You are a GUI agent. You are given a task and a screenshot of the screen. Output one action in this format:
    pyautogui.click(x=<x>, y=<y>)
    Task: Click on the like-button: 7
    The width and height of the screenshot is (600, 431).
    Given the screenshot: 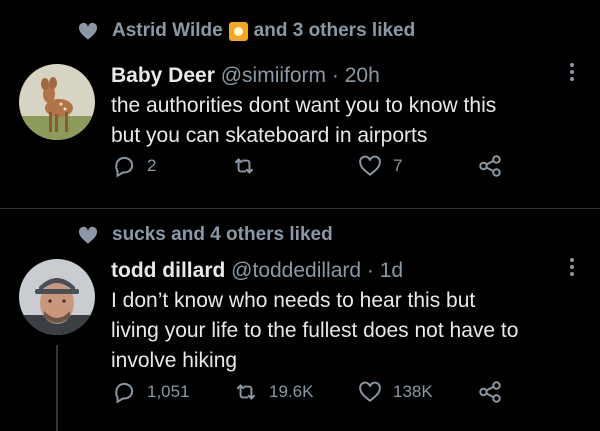 What is the action you would take?
    pyautogui.click(x=379, y=166)
    